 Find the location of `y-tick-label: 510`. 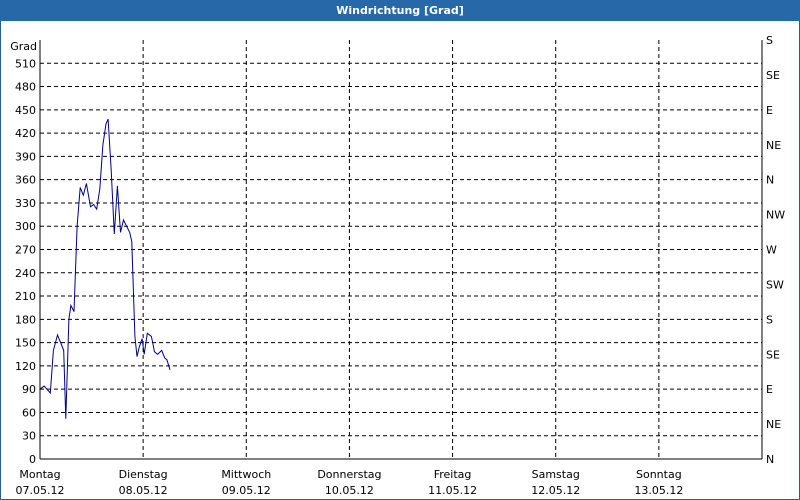

y-tick-label: 510 is located at coordinates (25, 63).